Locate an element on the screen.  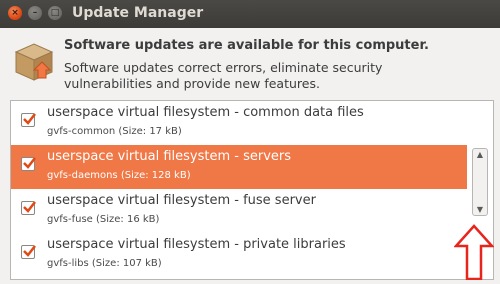
update-package: gvfs-fuse (Size: 16 kB) is located at coordinates (103, 219).